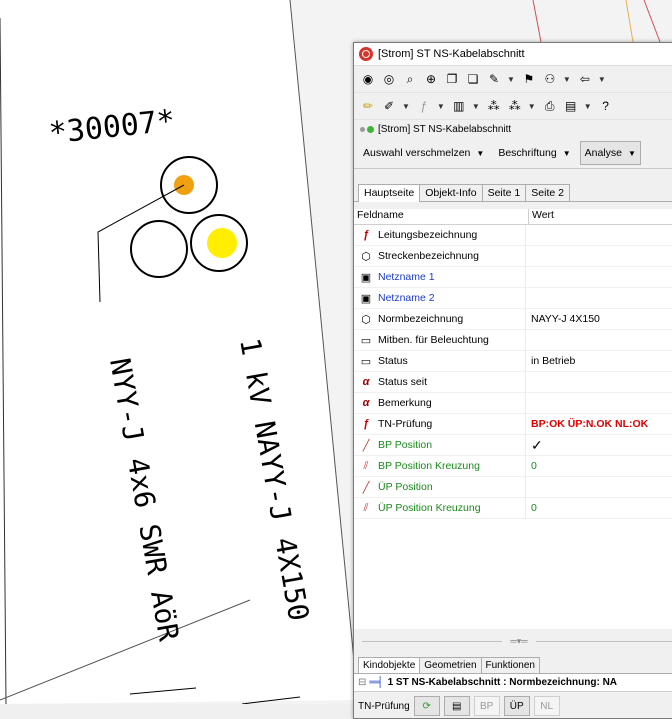 The width and height of the screenshot is (672, 719). I want to click on nl-button: NL, so click(546, 706).